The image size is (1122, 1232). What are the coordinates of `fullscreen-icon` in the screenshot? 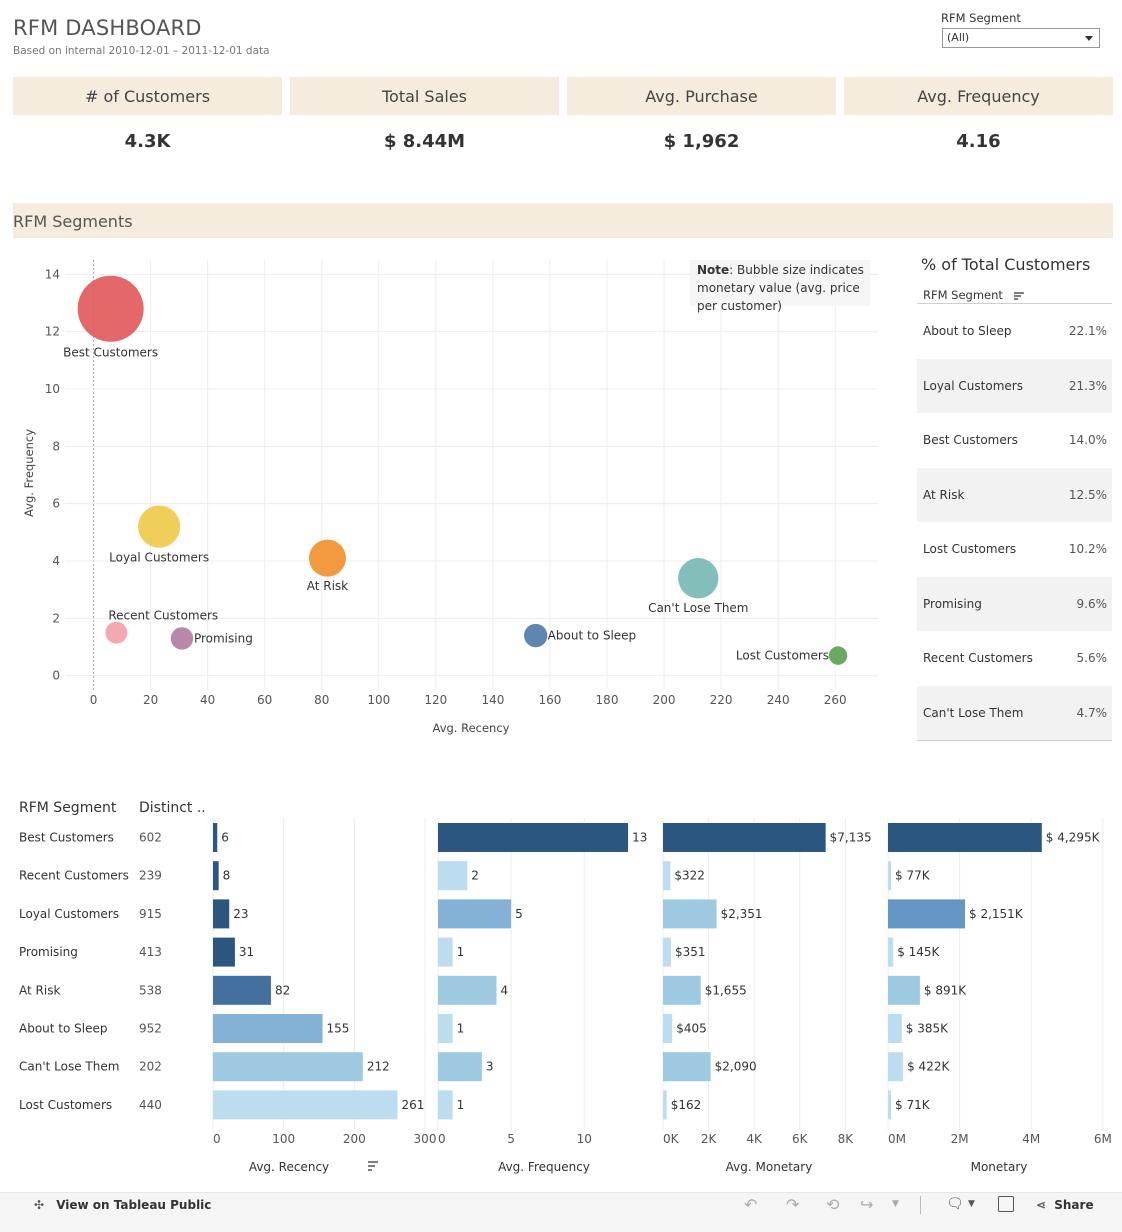 It's located at (1006, 1204).